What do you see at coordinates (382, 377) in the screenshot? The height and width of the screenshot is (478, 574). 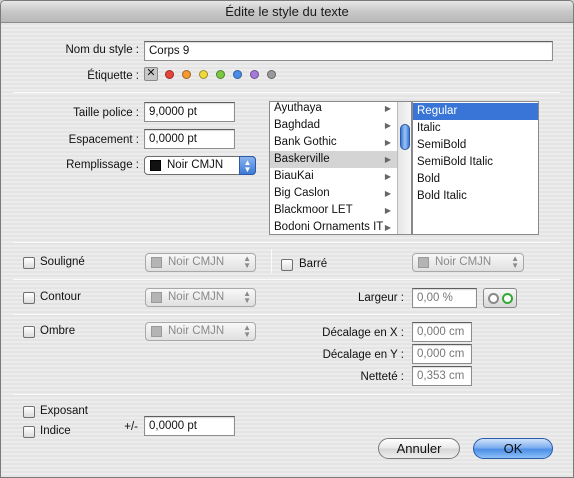 I see `shadow-sharpness-label: Netteté :` at bounding box center [382, 377].